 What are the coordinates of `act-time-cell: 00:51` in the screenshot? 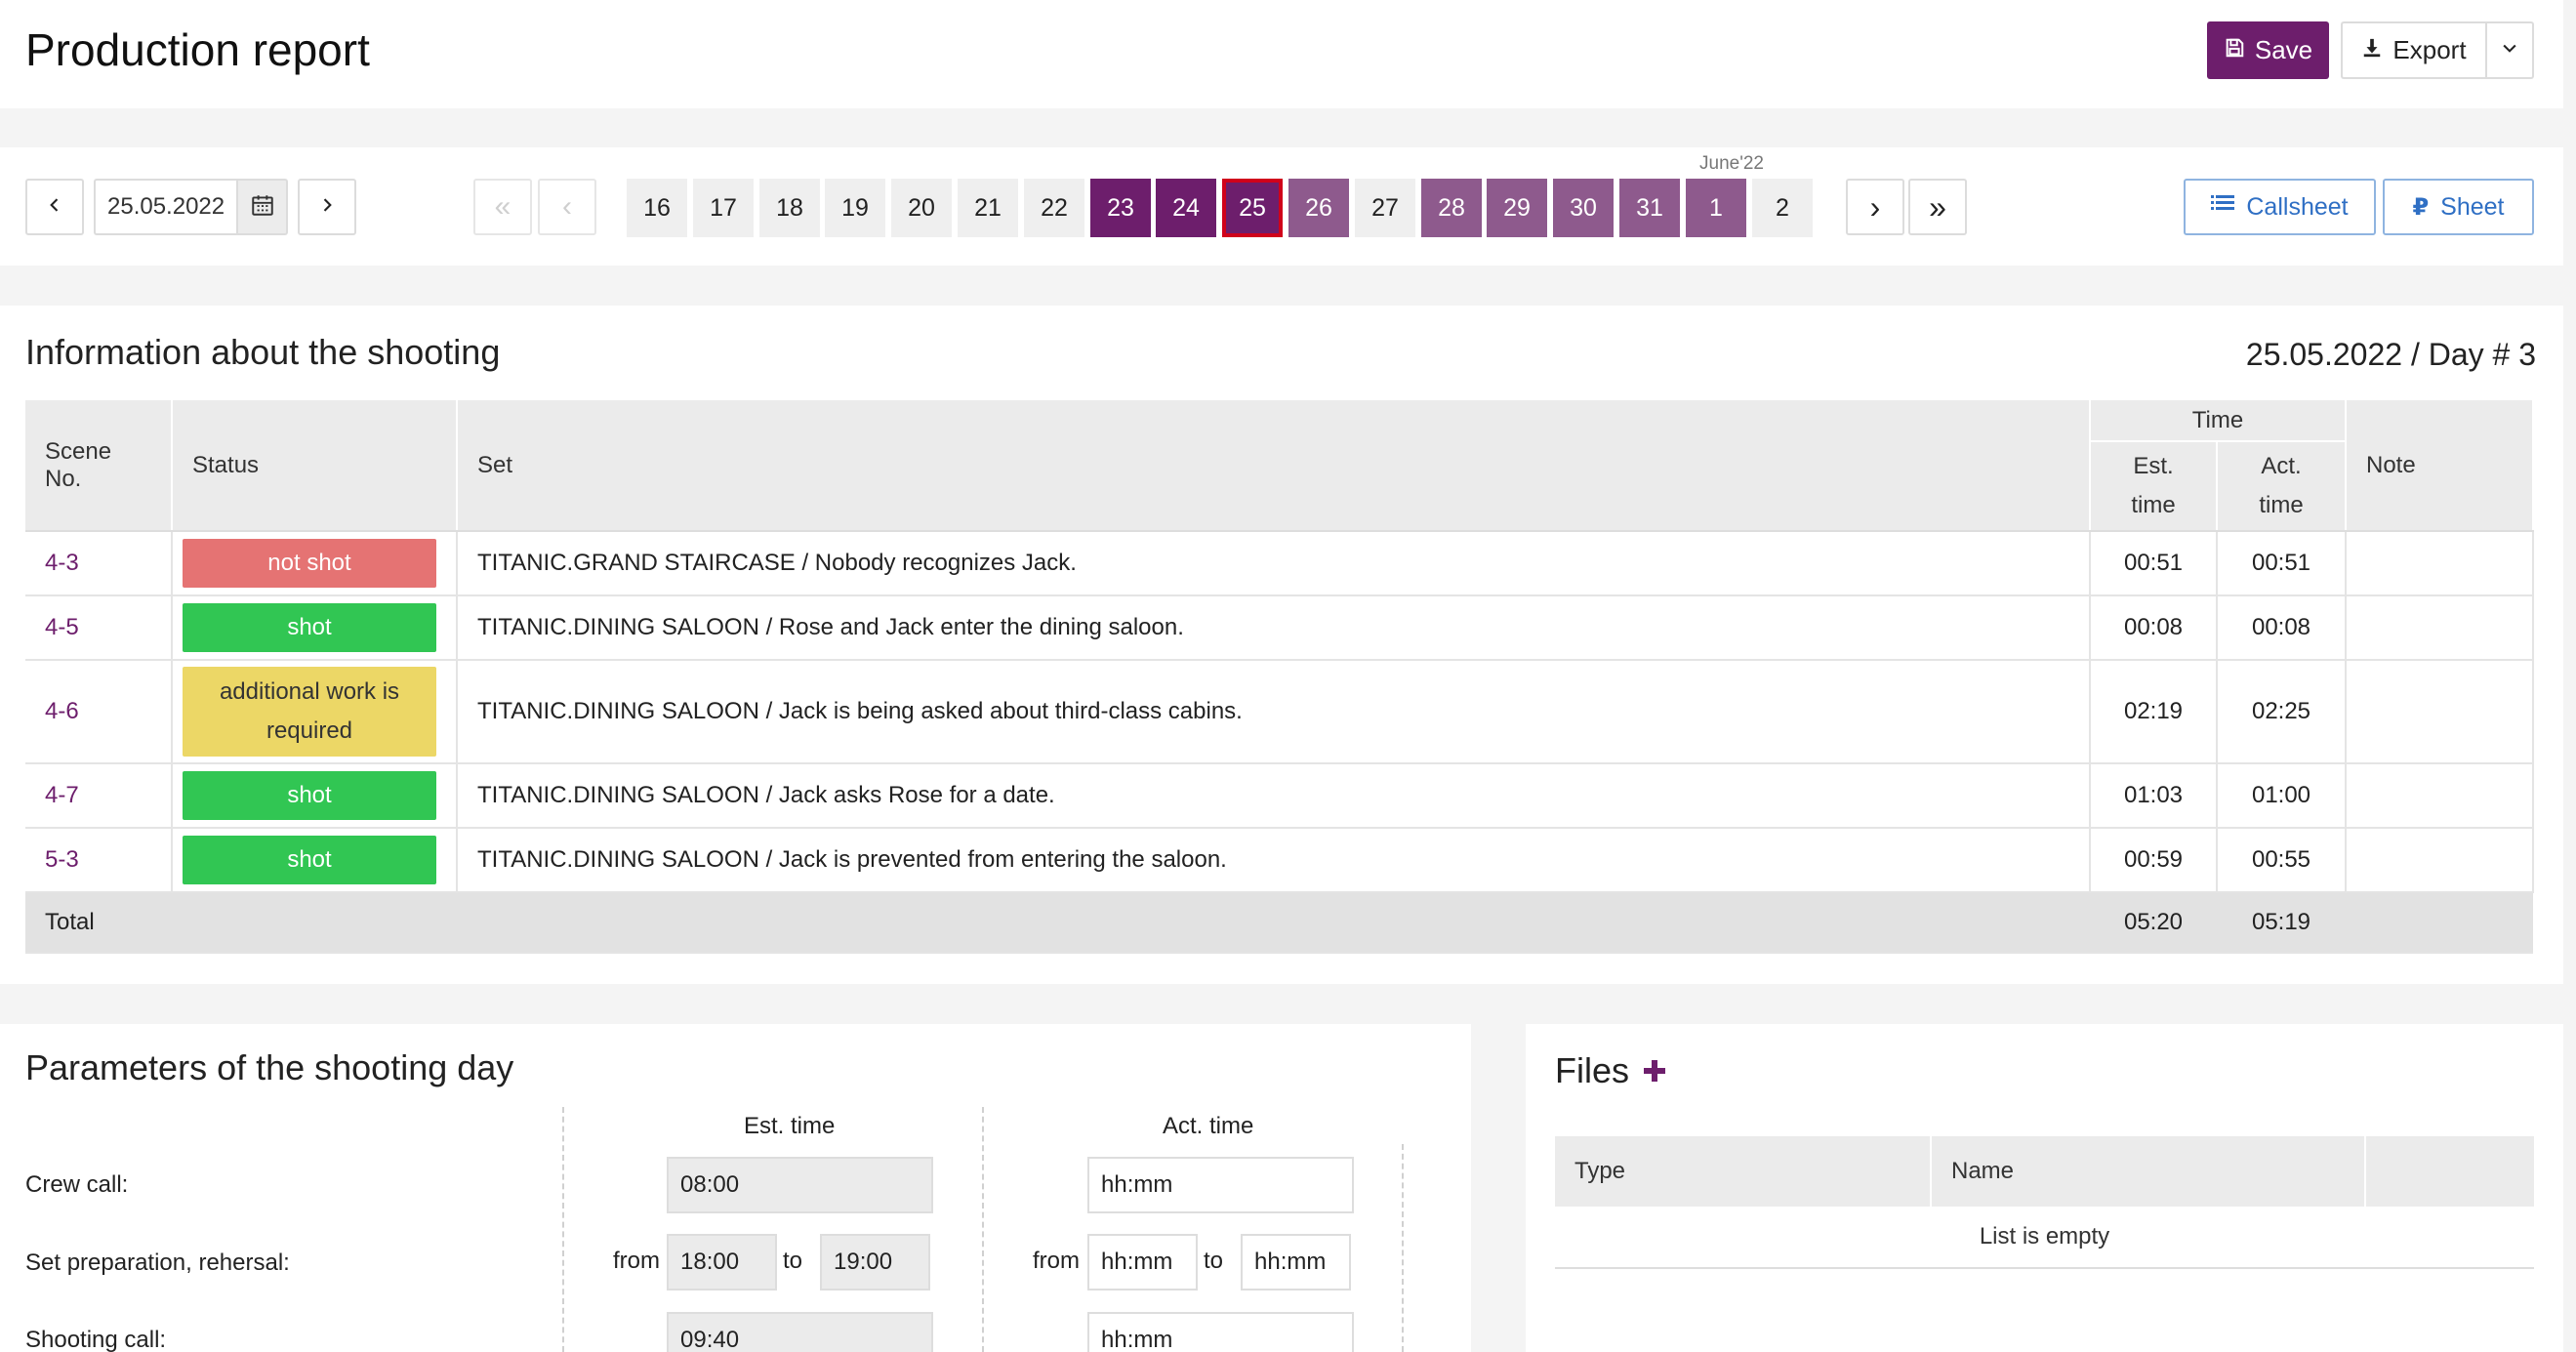 It's located at (2282, 563).